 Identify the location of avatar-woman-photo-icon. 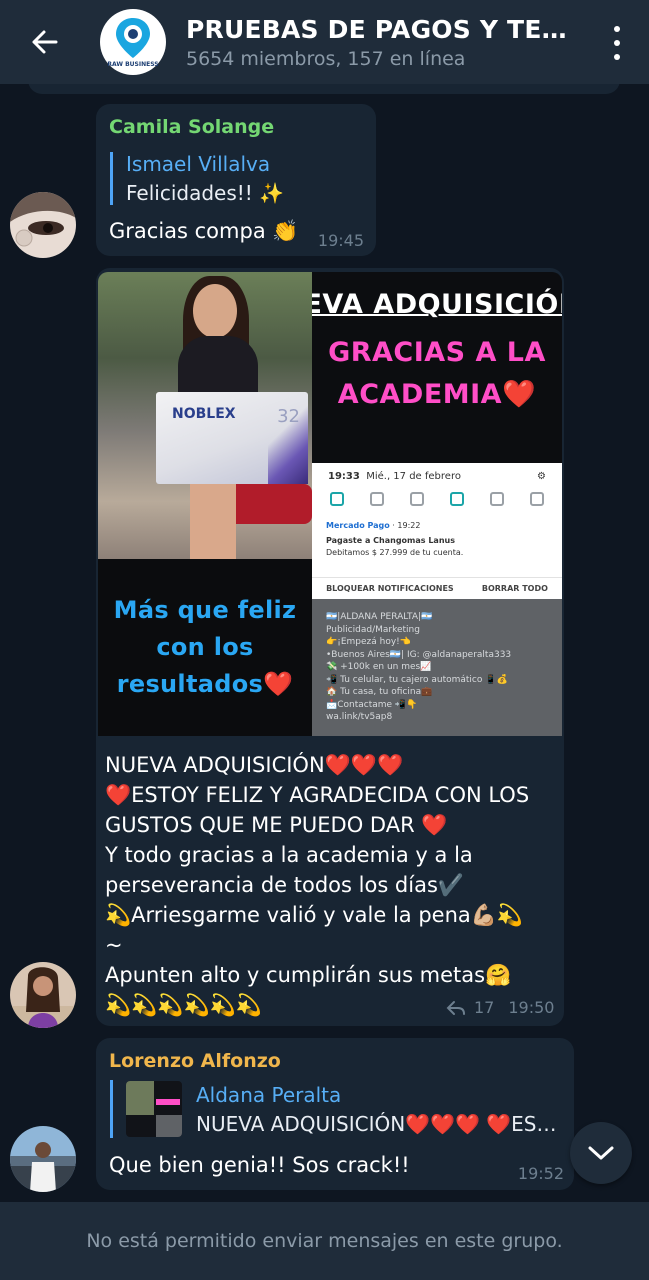
(43, 995).